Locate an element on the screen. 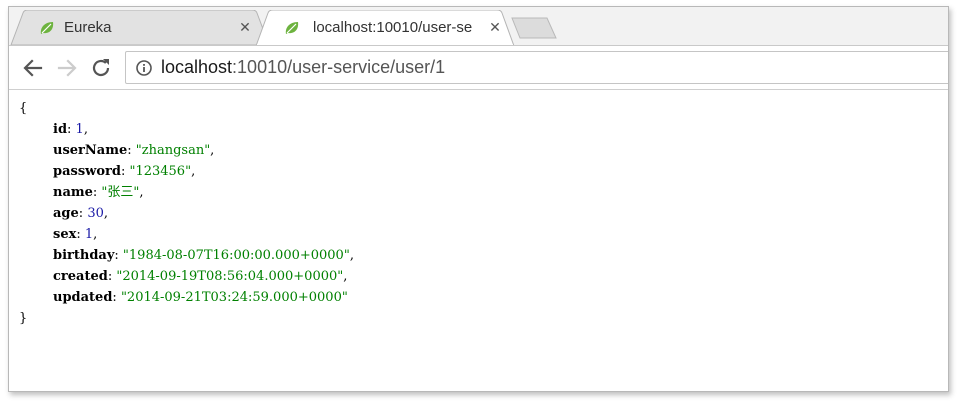 The height and width of the screenshot is (403, 960). open-brace: { is located at coordinates (23, 108).